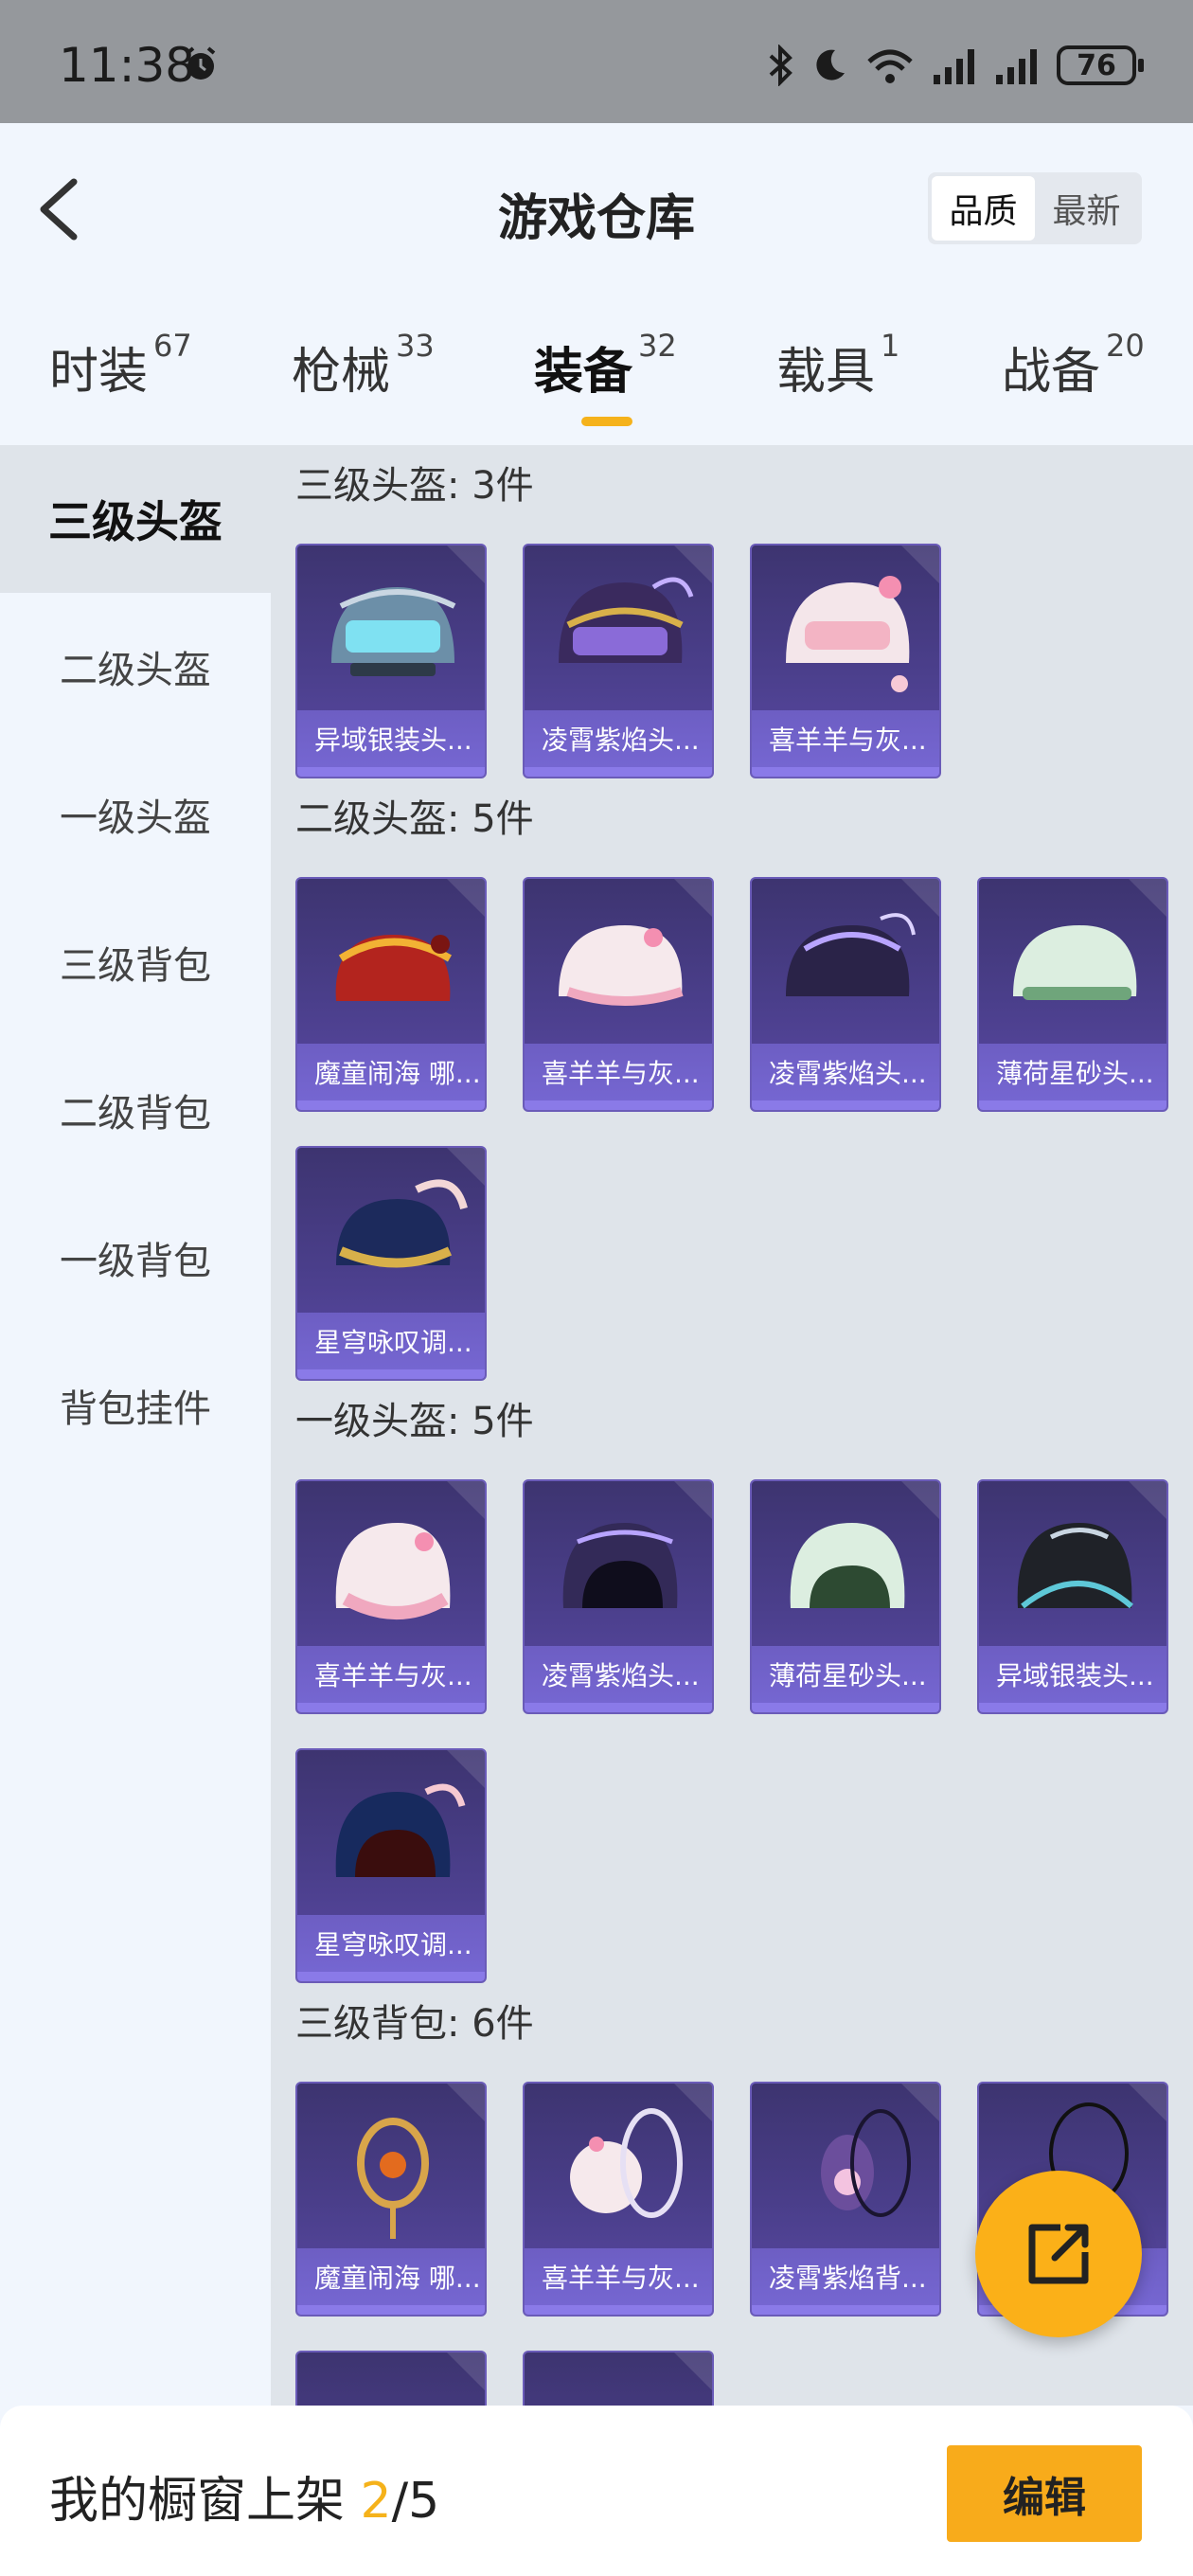 This screenshot has width=1193, height=2576. I want to click on section-lv2-helmet: 二级头盔: 5件, so click(414, 819).